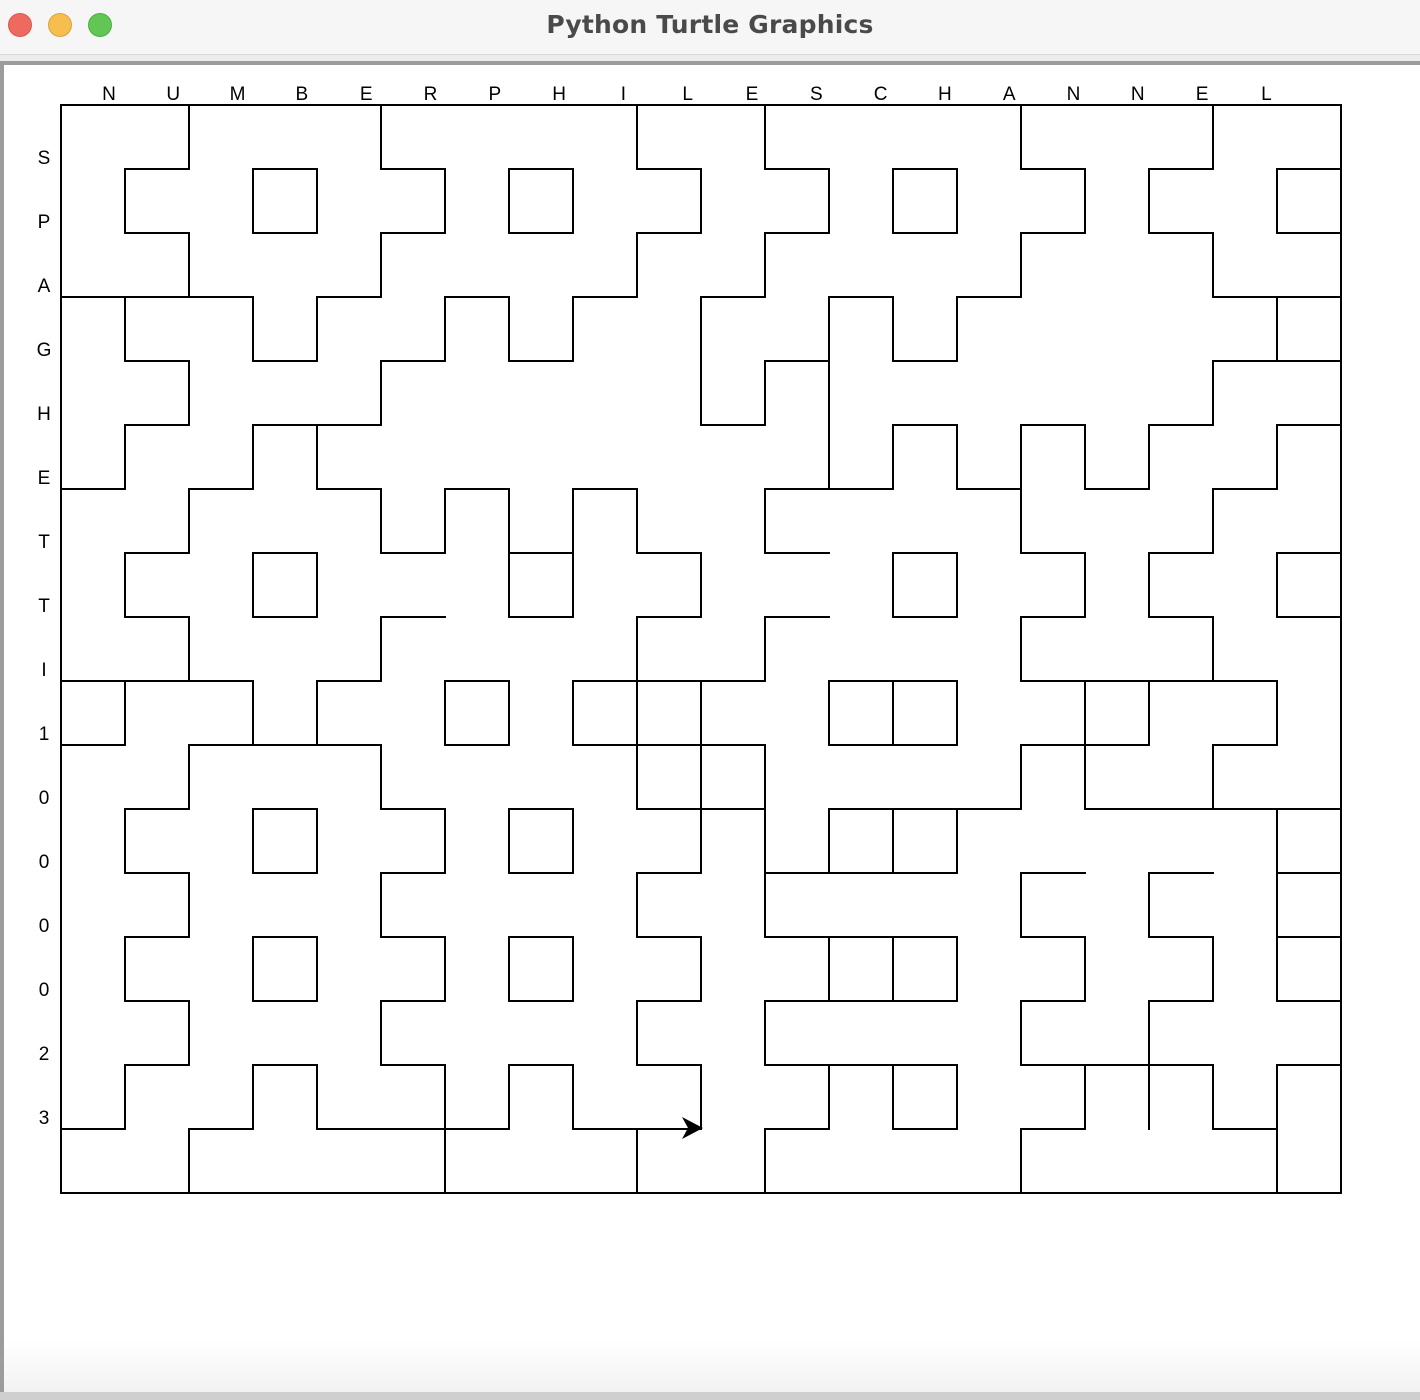  I want to click on top-label-letter: S, so click(816, 94).